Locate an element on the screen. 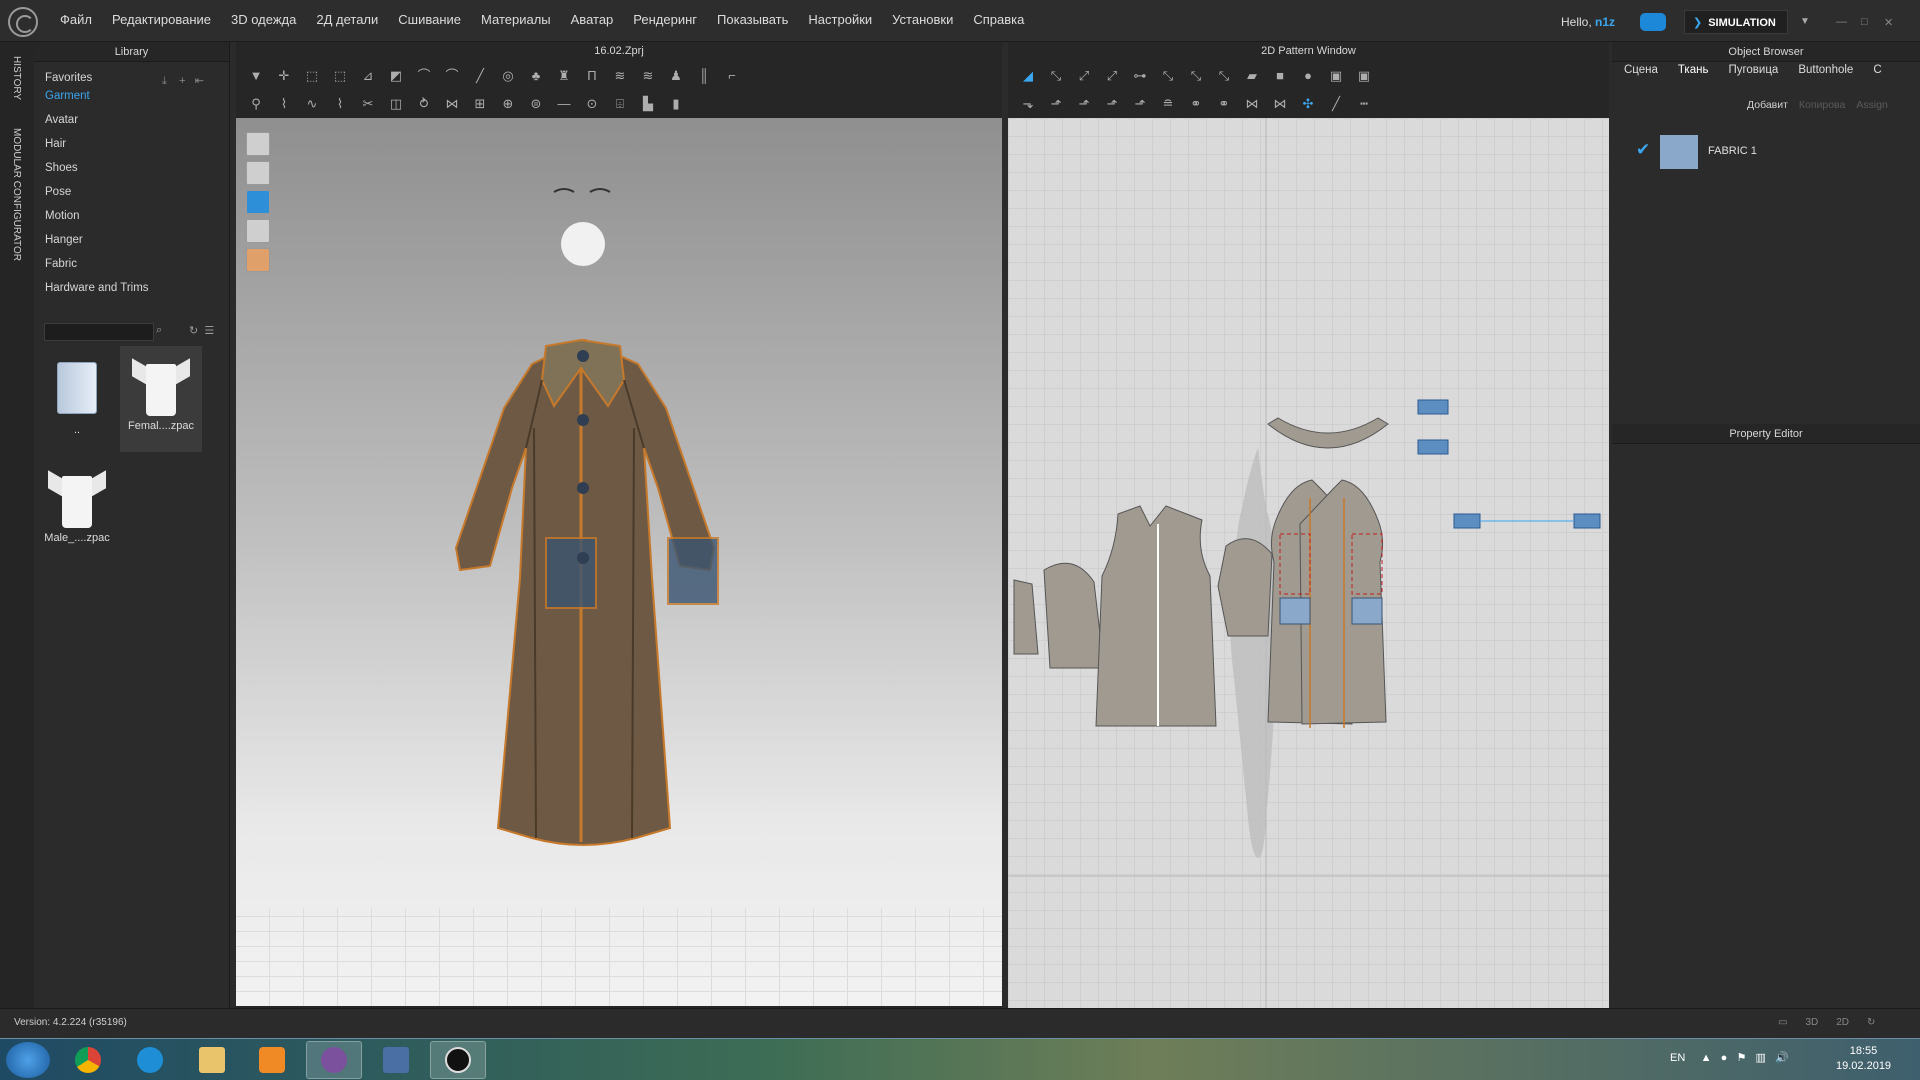 Image resolution: width=1920 pixels, height=1080 pixels. tab-modular-configurator: MODULAR CONFIGURATOR is located at coordinates (16, 194).